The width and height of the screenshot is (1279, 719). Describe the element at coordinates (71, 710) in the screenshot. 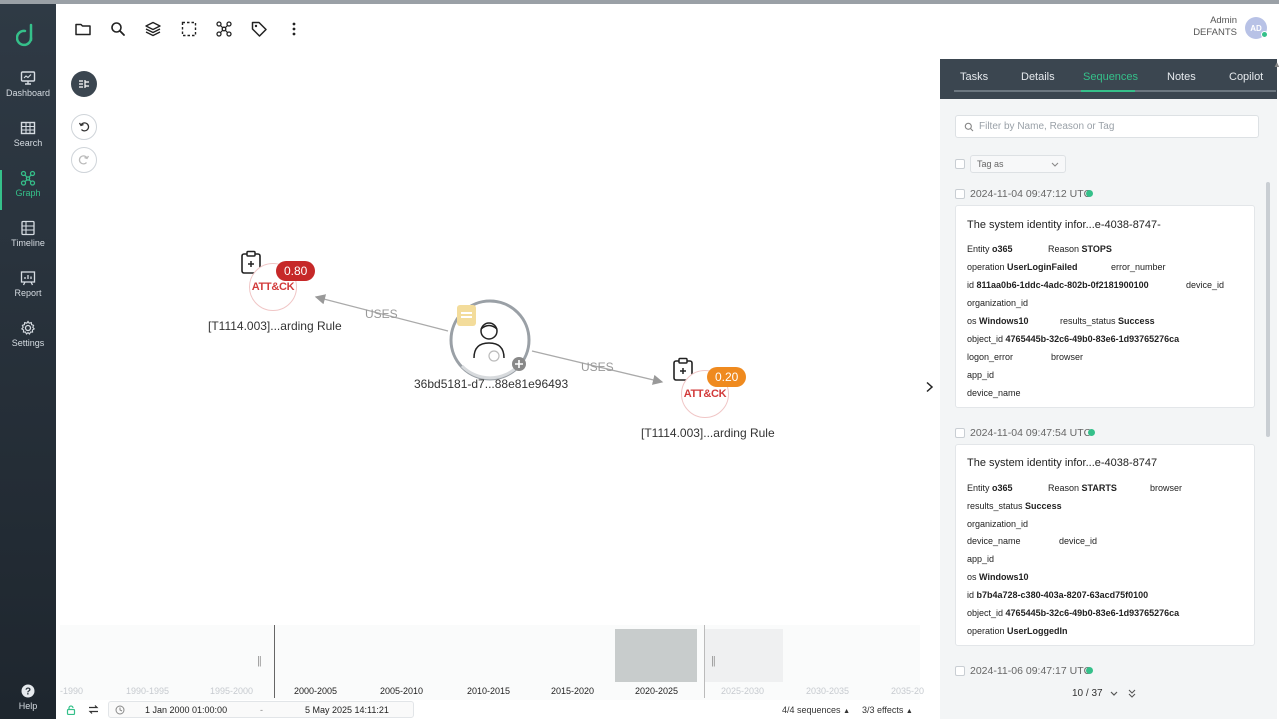

I see `lock-icon` at that location.